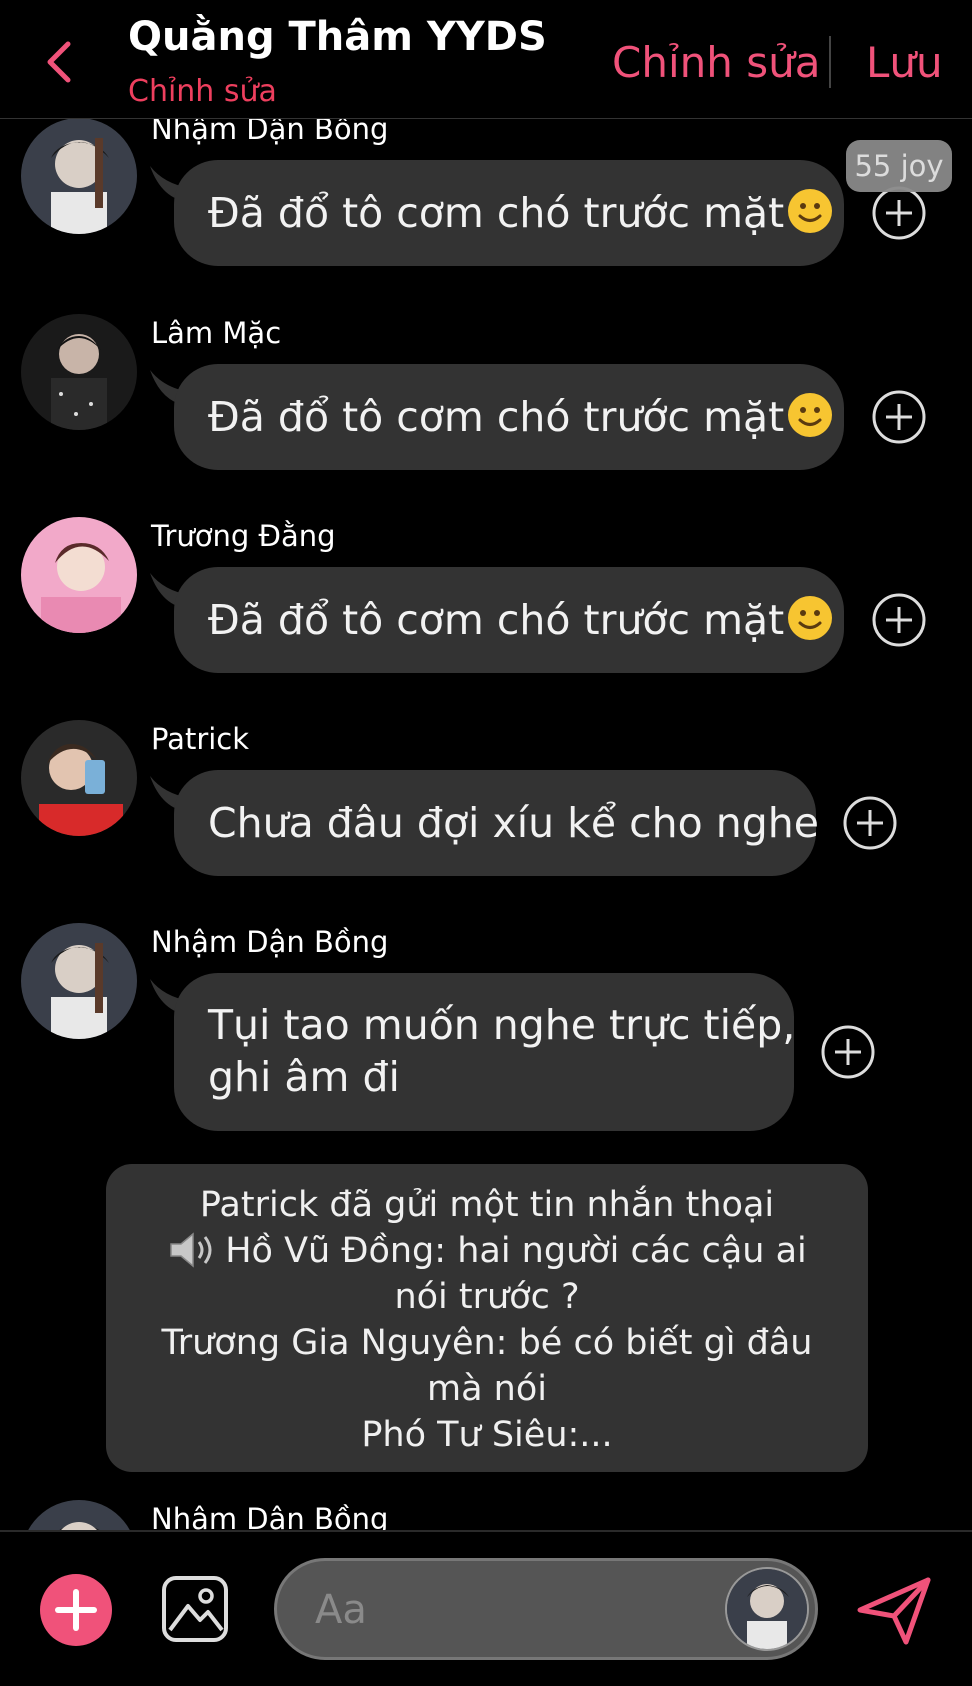 This screenshot has height=1686, width=972. Describe the element at coordinates (60, 62) in the screenshot. I see `back-chevron-icon` at that location.